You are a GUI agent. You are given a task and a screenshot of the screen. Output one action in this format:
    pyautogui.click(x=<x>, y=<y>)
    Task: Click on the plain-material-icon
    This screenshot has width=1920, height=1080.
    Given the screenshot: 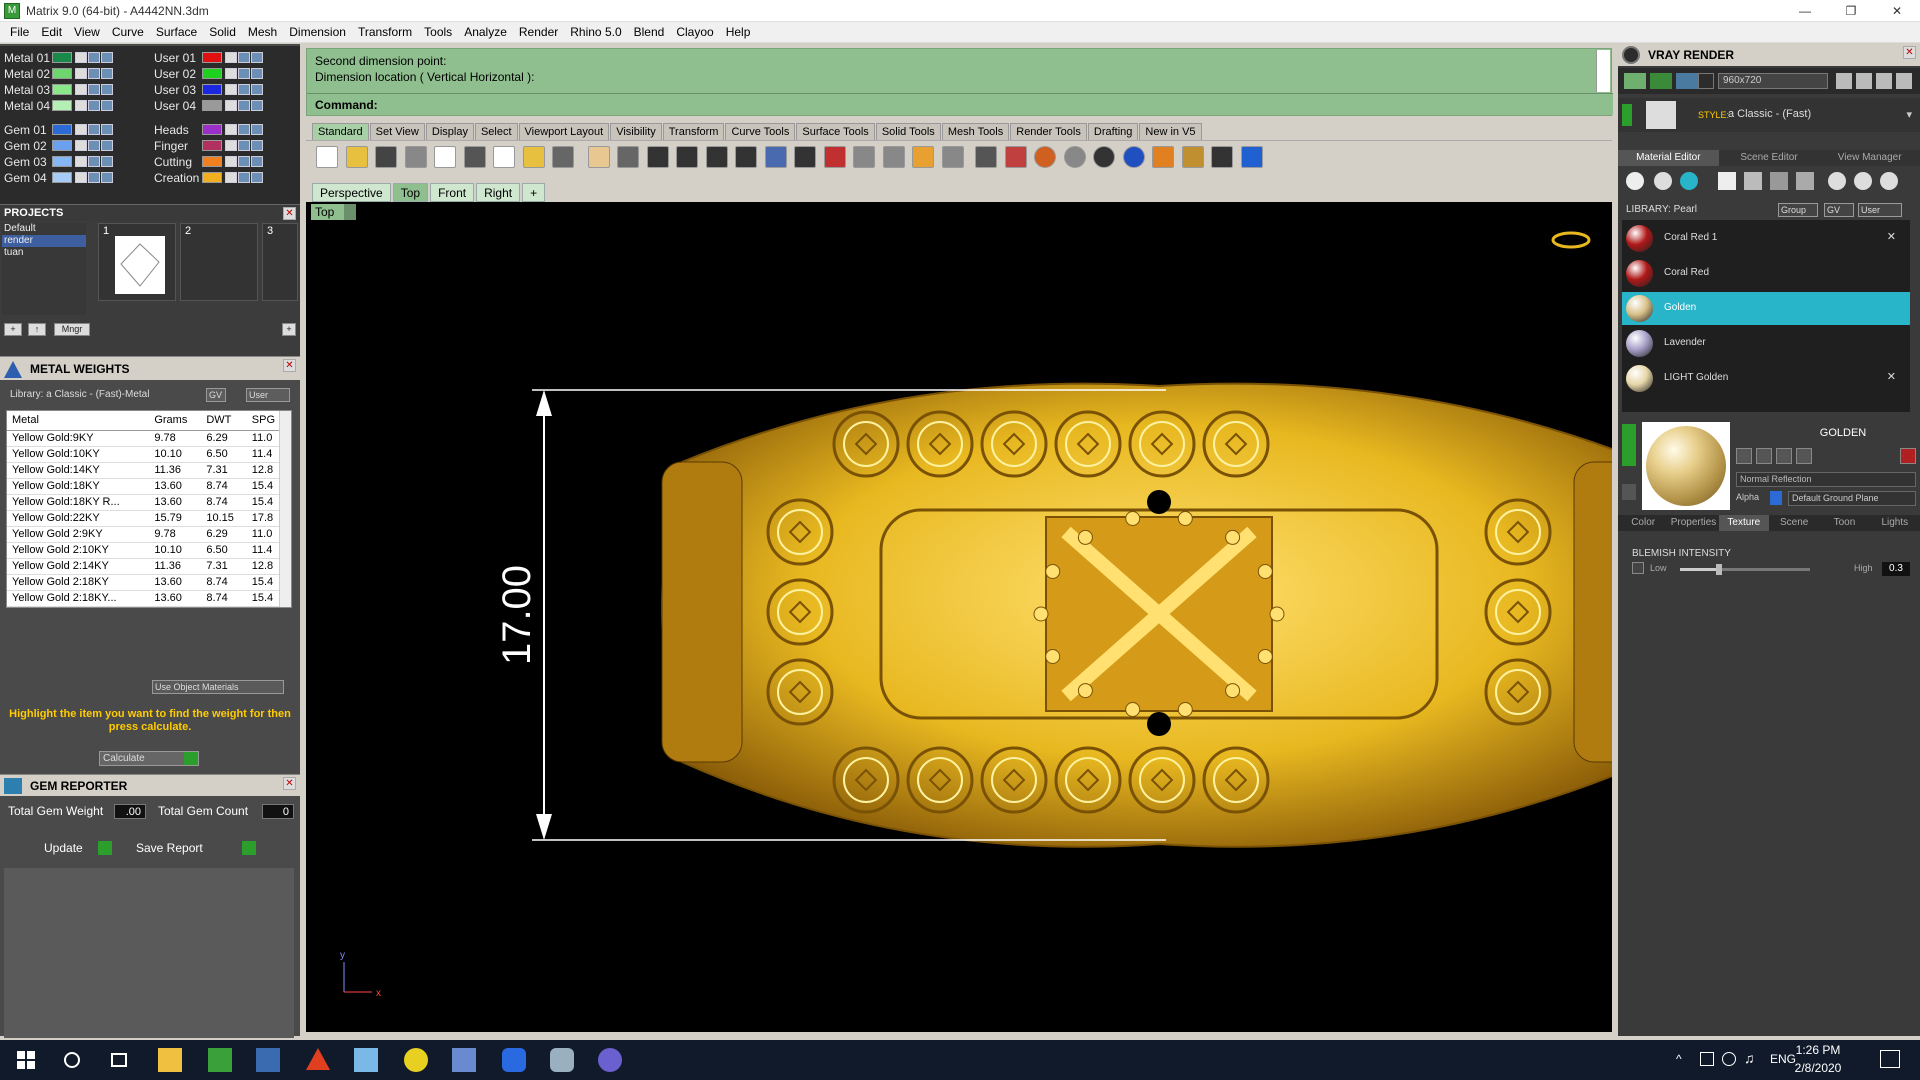 What is the action you would take?
    pyautogui.click(x=1727, y=181)
    